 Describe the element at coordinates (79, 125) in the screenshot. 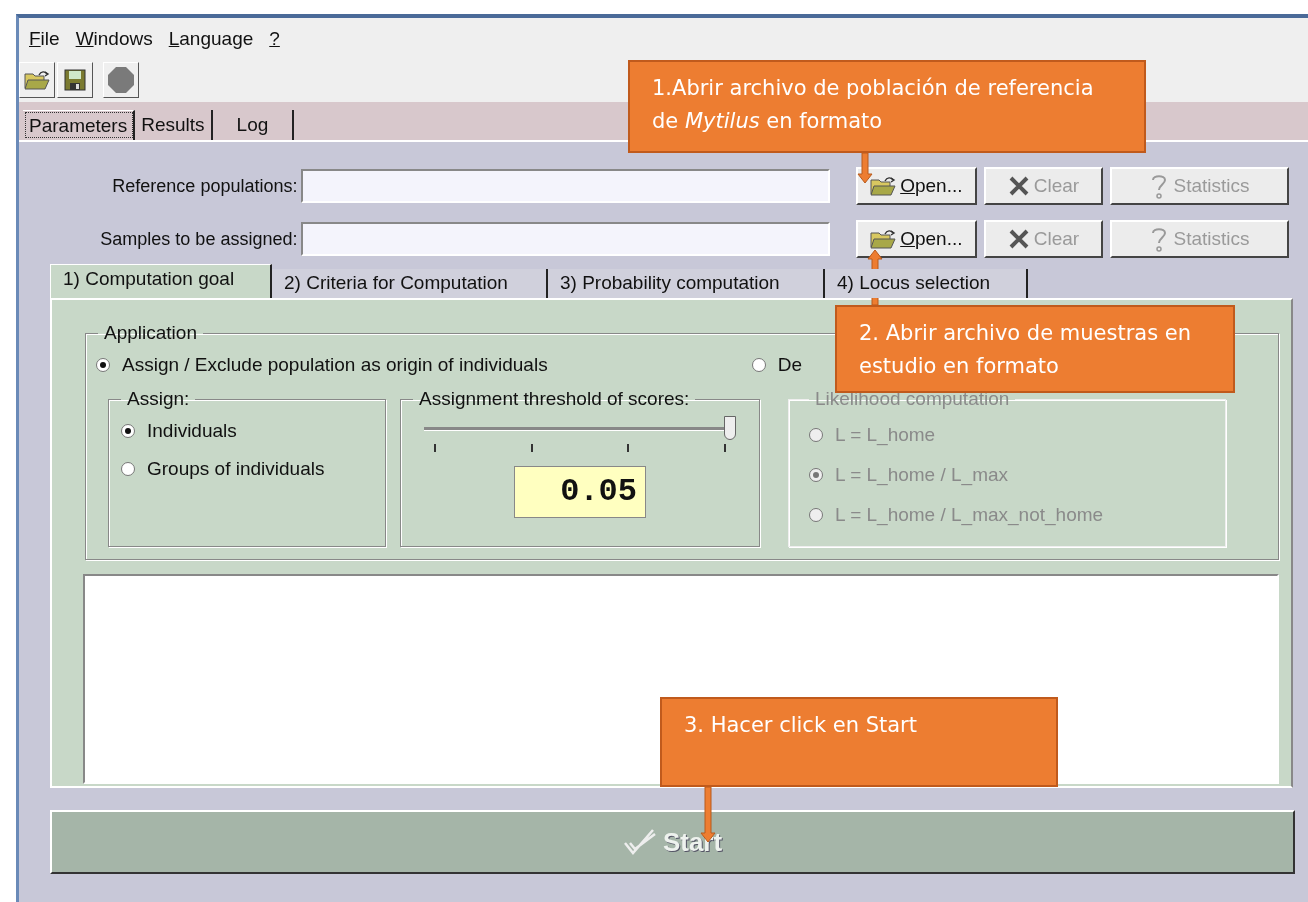

I see `tab: Parameters` at that location.